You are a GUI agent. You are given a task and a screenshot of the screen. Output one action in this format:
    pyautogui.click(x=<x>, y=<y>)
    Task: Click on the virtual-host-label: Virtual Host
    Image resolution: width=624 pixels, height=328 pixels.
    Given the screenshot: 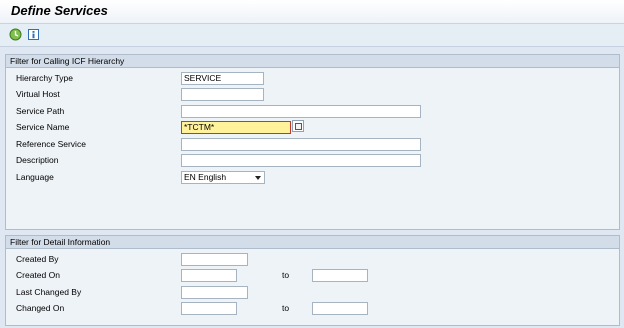 What is the action you would take?
    pyautogui.click(x=38, y=94)
    